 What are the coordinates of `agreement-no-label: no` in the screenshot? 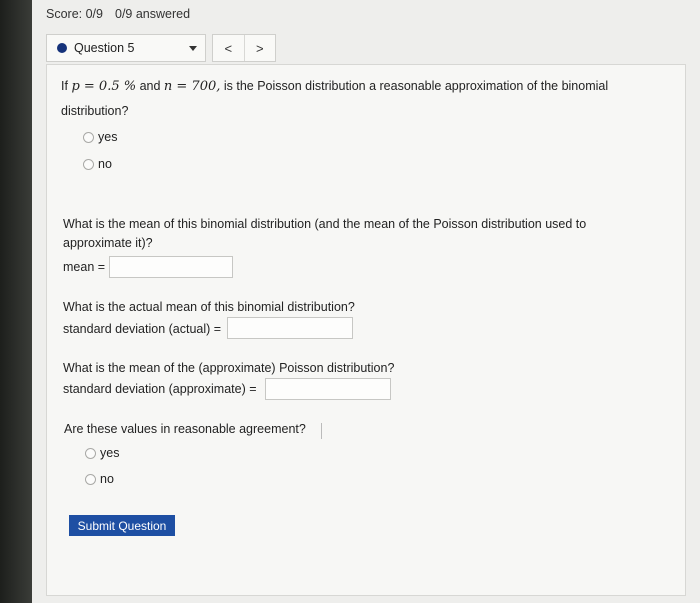 It's located at (107, 479).